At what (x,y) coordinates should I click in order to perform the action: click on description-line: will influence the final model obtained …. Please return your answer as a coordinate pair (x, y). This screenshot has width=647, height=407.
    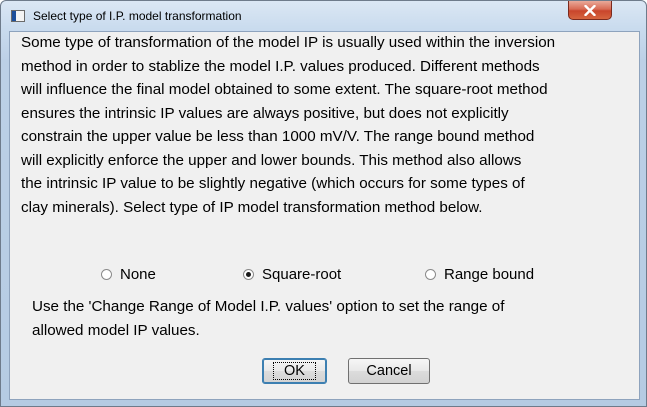
    Looking at the image, I should click on (284, 89).